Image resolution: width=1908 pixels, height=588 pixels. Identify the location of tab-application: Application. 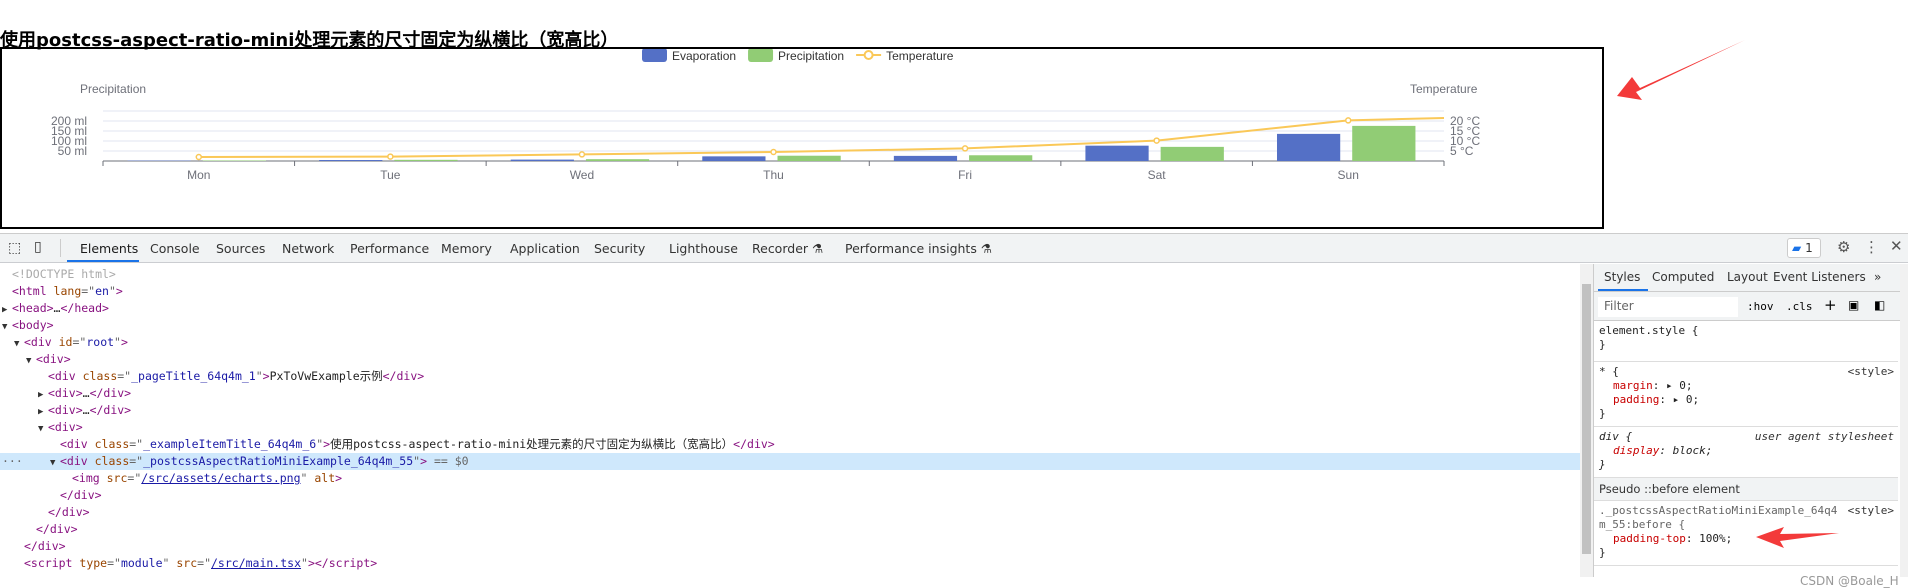
(545, 248).